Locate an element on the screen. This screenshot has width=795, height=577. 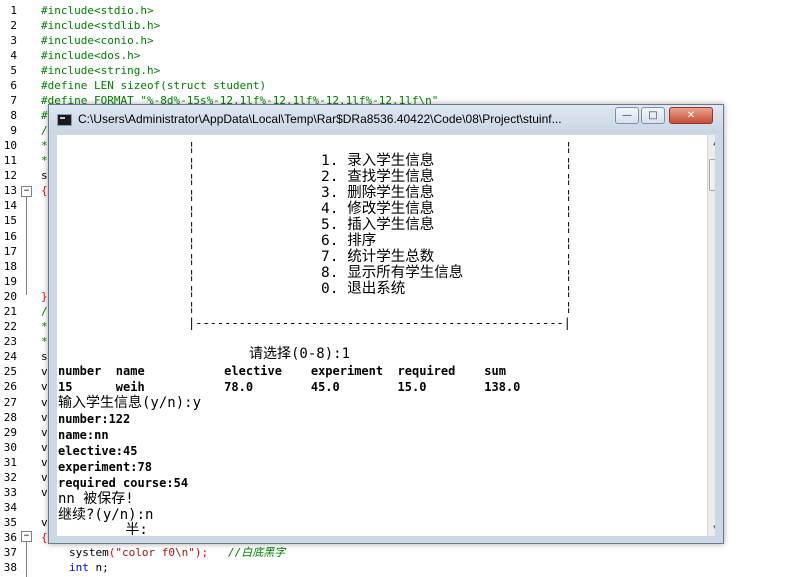
output-line: number:122 is located at coordinates (94, 419).